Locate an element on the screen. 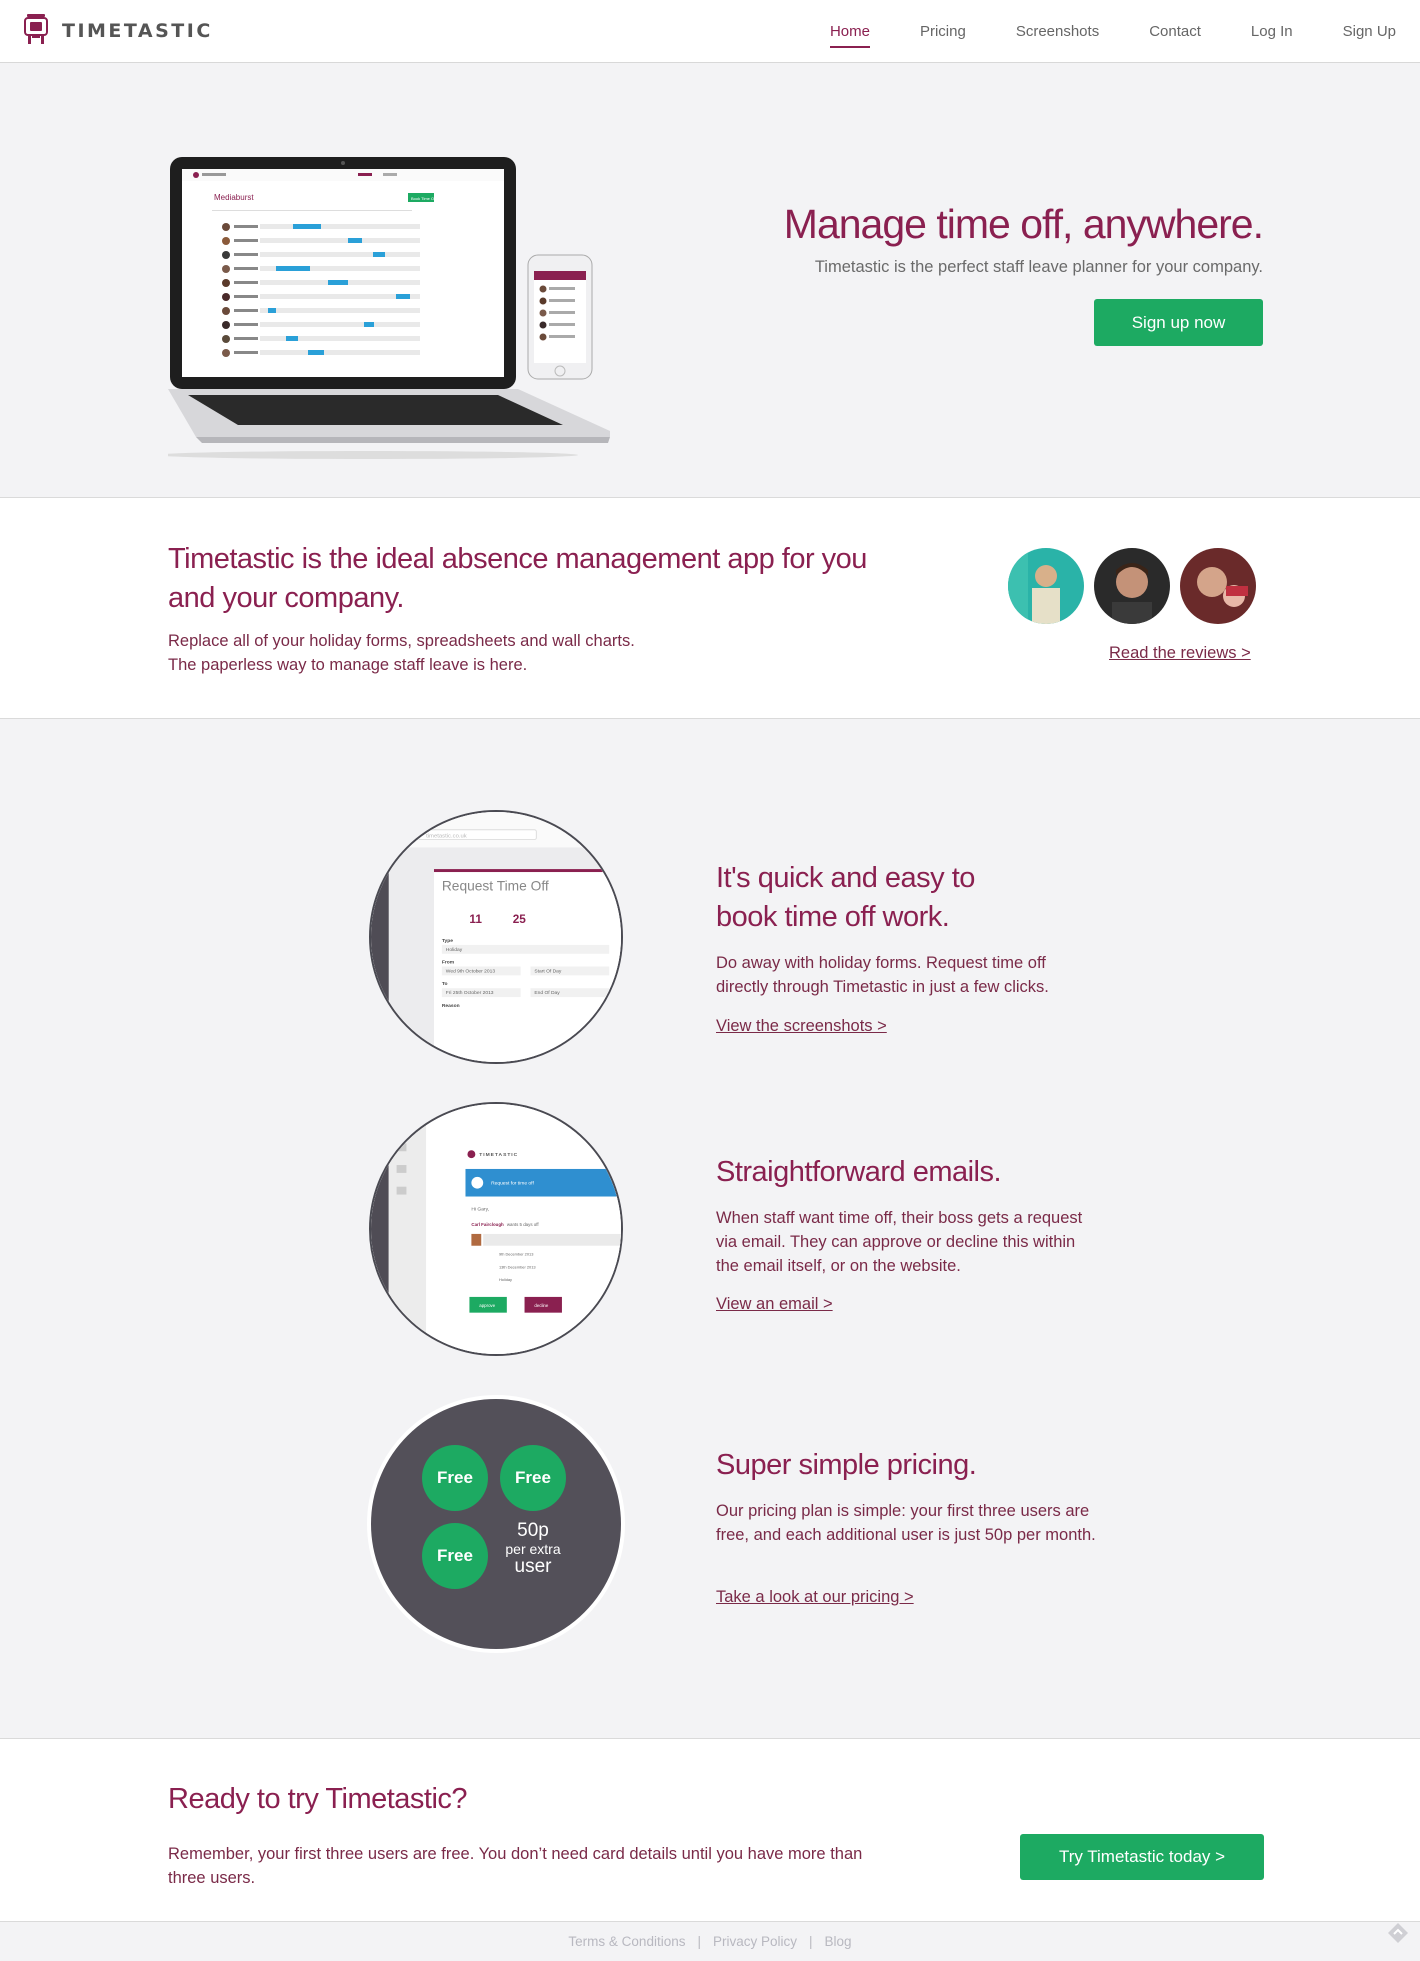 The width and height of the screenshot is (1420, 1961). mock-to-value: Fri 25th October 2013 is located at coordinates (470, 993).